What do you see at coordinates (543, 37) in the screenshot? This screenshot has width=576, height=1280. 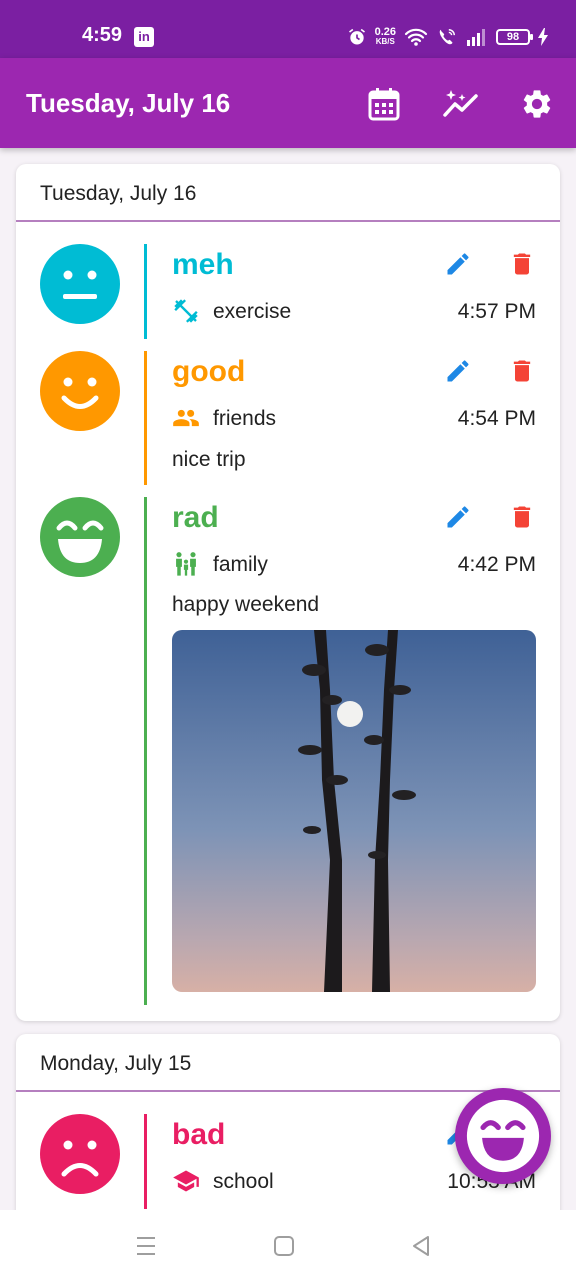 I see `charging-icon` at bounding box center [543, 37].